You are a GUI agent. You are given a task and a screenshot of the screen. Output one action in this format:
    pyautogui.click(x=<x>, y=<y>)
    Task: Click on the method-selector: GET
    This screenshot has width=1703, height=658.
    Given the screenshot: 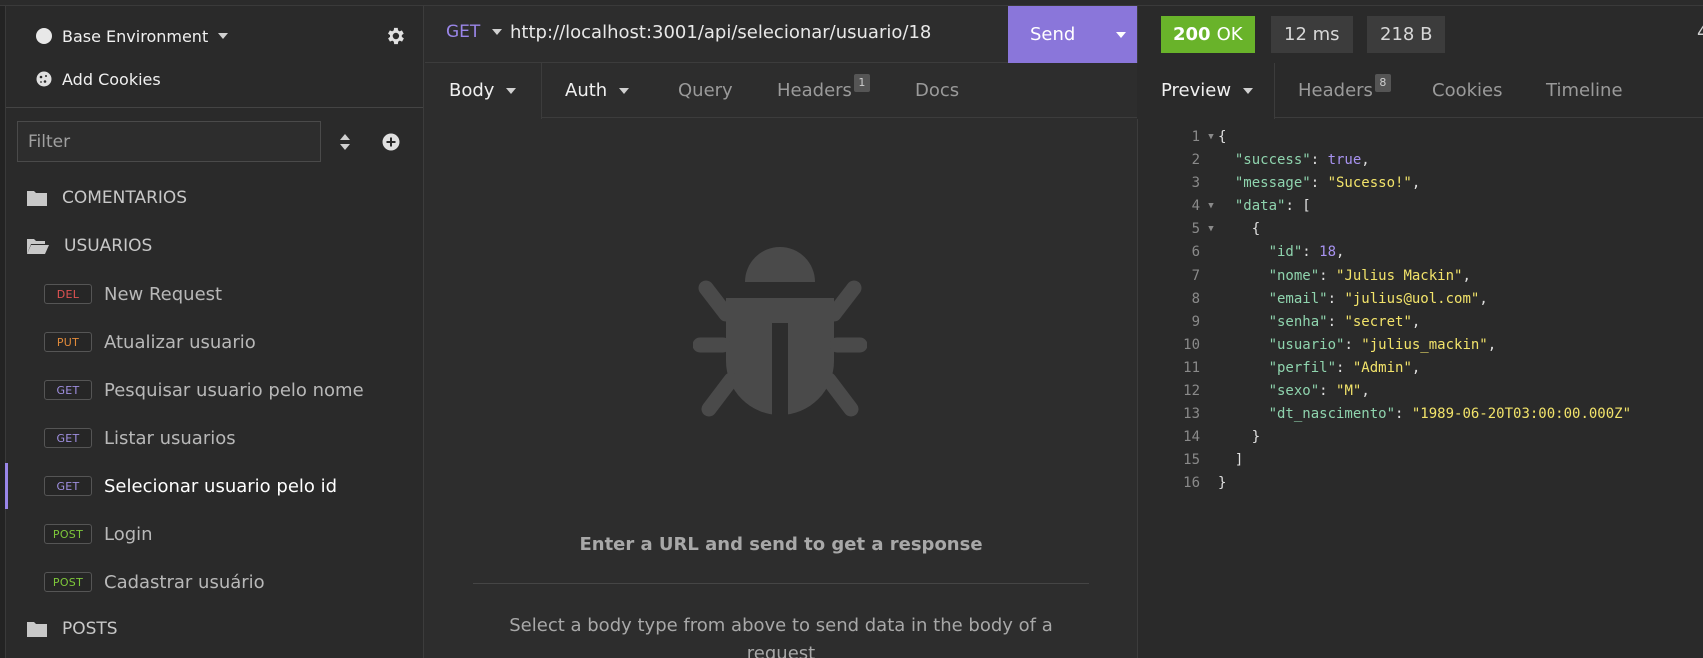 What is the action you would take?
    pyautogui.click(x=474, y=32)
    